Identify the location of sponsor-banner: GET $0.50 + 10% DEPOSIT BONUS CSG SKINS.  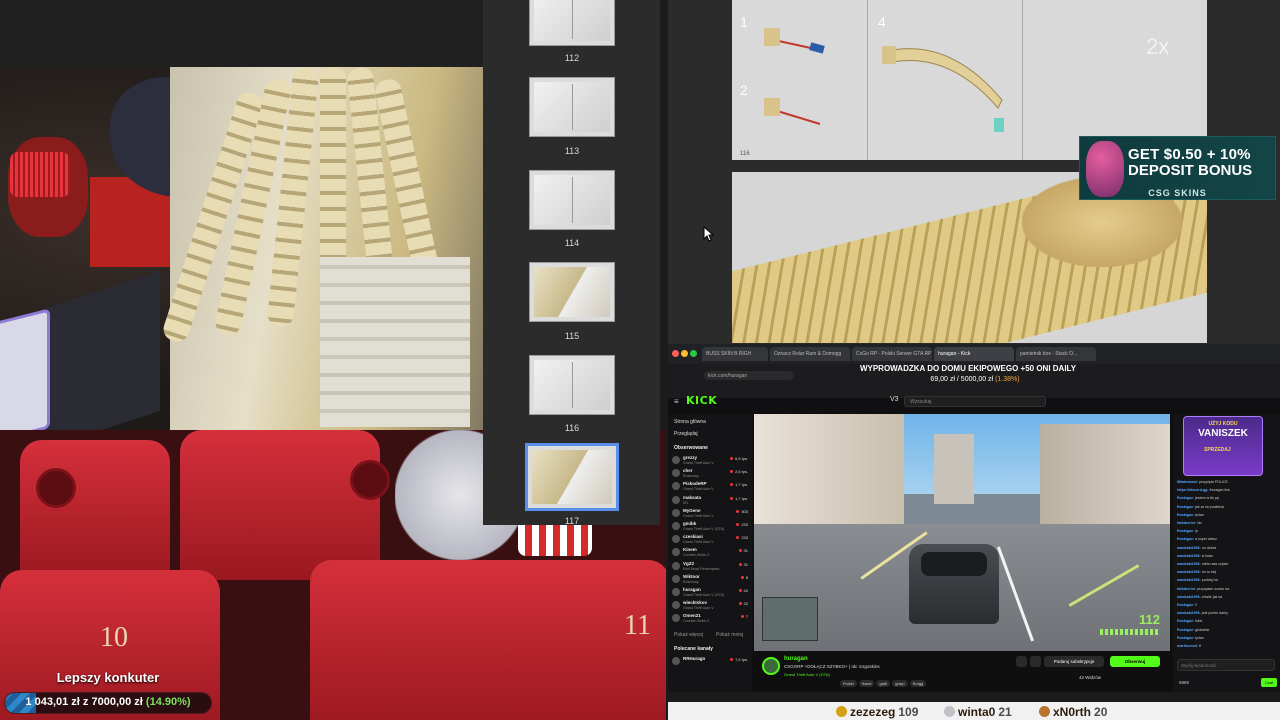
(1177, 168).